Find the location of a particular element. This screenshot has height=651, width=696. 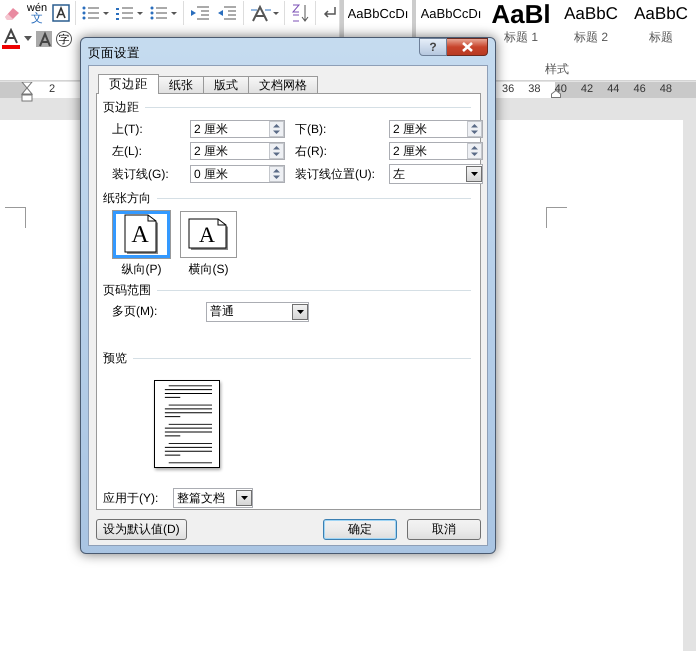

tab: 文档网格 is located at coordinates (283, 84).